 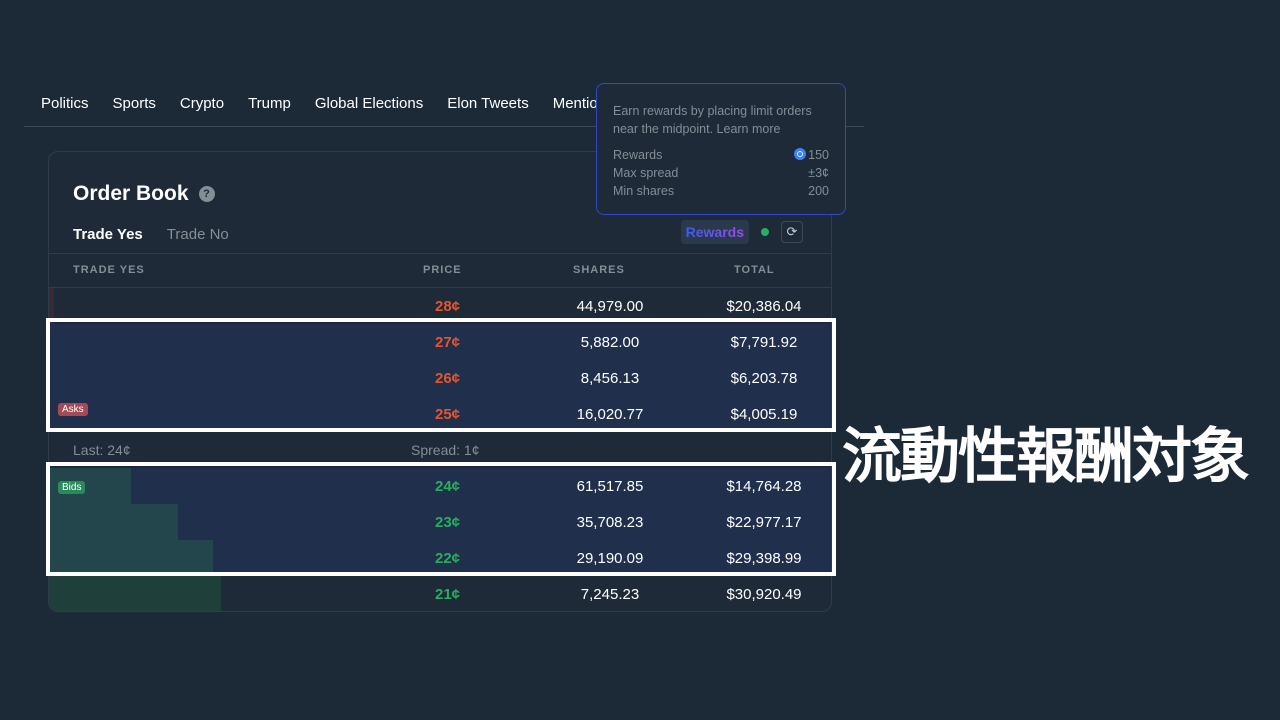 What do you see at coordinates (102, 450) in the screenshot?
I see `last-price: Last: 24¢` at bounding box center [102, 450].